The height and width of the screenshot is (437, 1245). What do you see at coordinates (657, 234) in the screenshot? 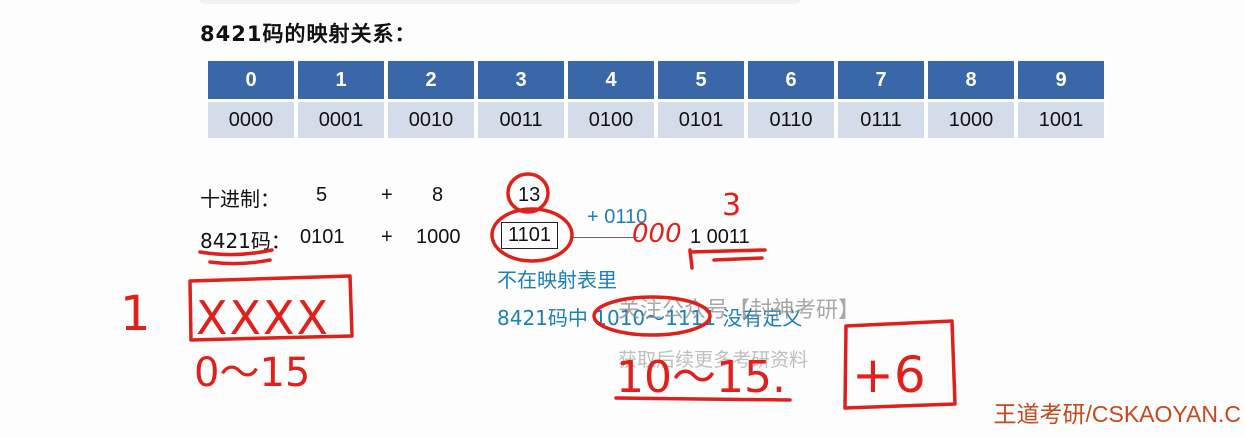
I see `prefix-zeros: 000` at bounding box center [657, 234].